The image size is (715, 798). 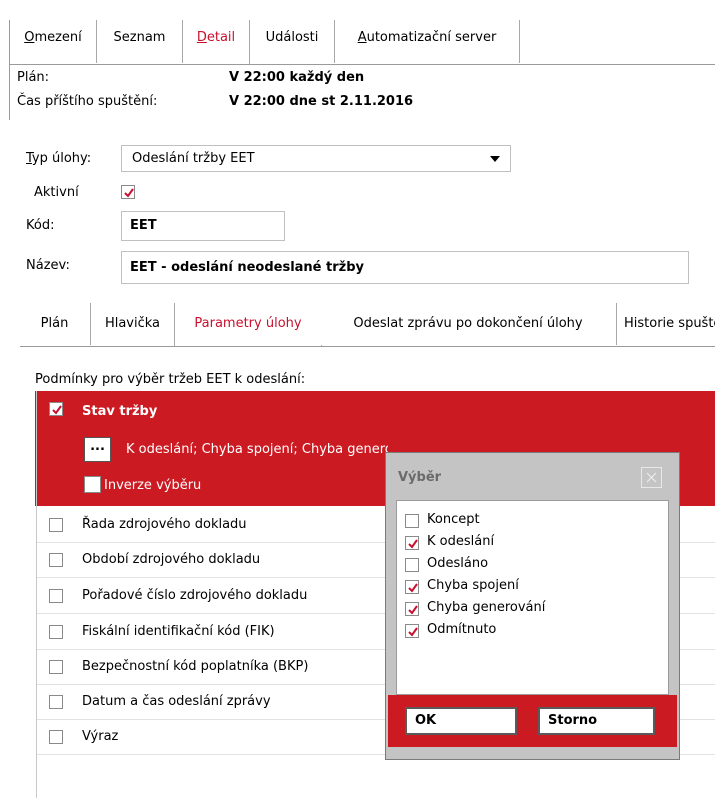 I want to click on dropdown-arrow-icon, so click(x=495, y=159).